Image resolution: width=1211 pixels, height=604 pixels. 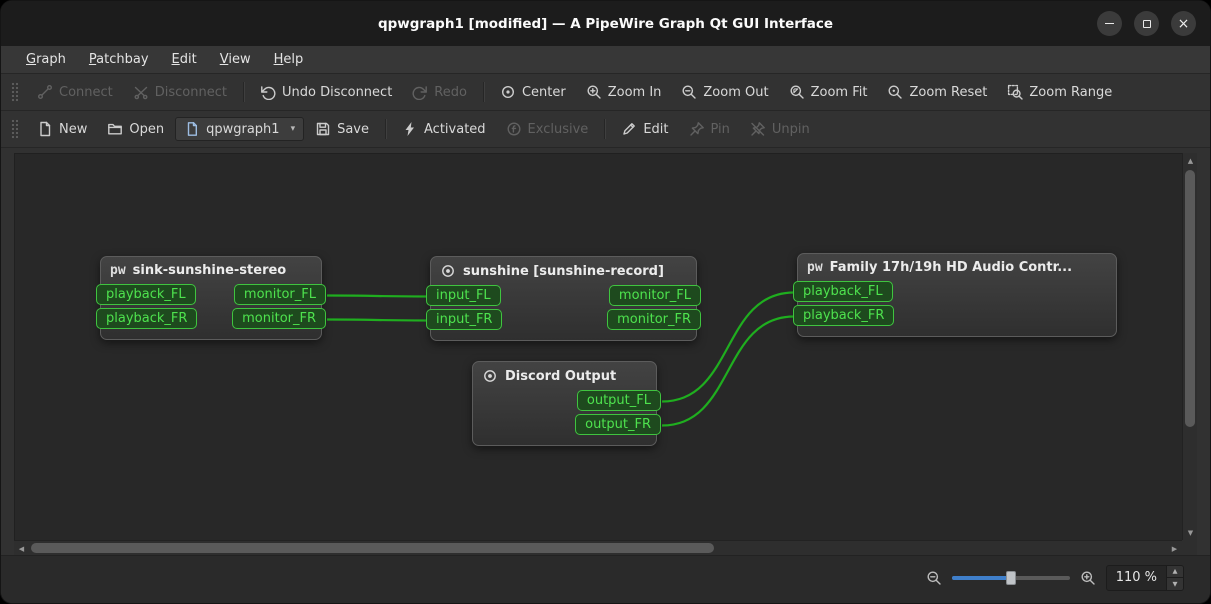 What do you see at coordinates (190, 92) in the screenshot?
I see `button-label: Disconnect` at bounding box center [190, 92].